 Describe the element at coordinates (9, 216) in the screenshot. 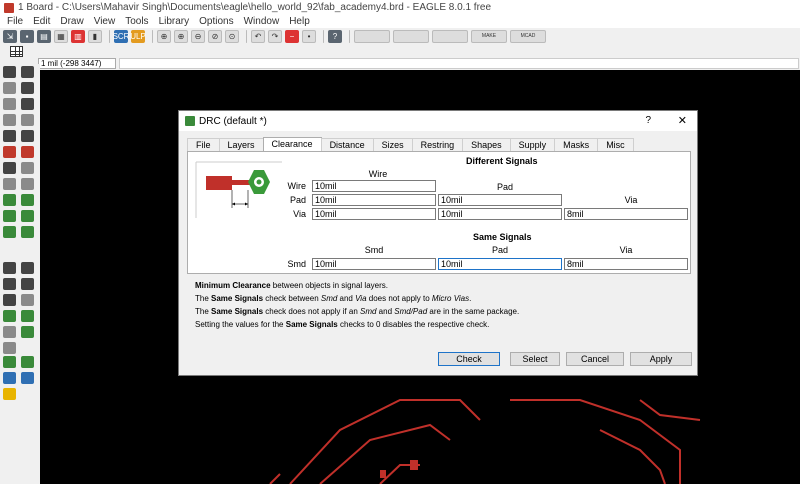

I see `route-icon` at that location.